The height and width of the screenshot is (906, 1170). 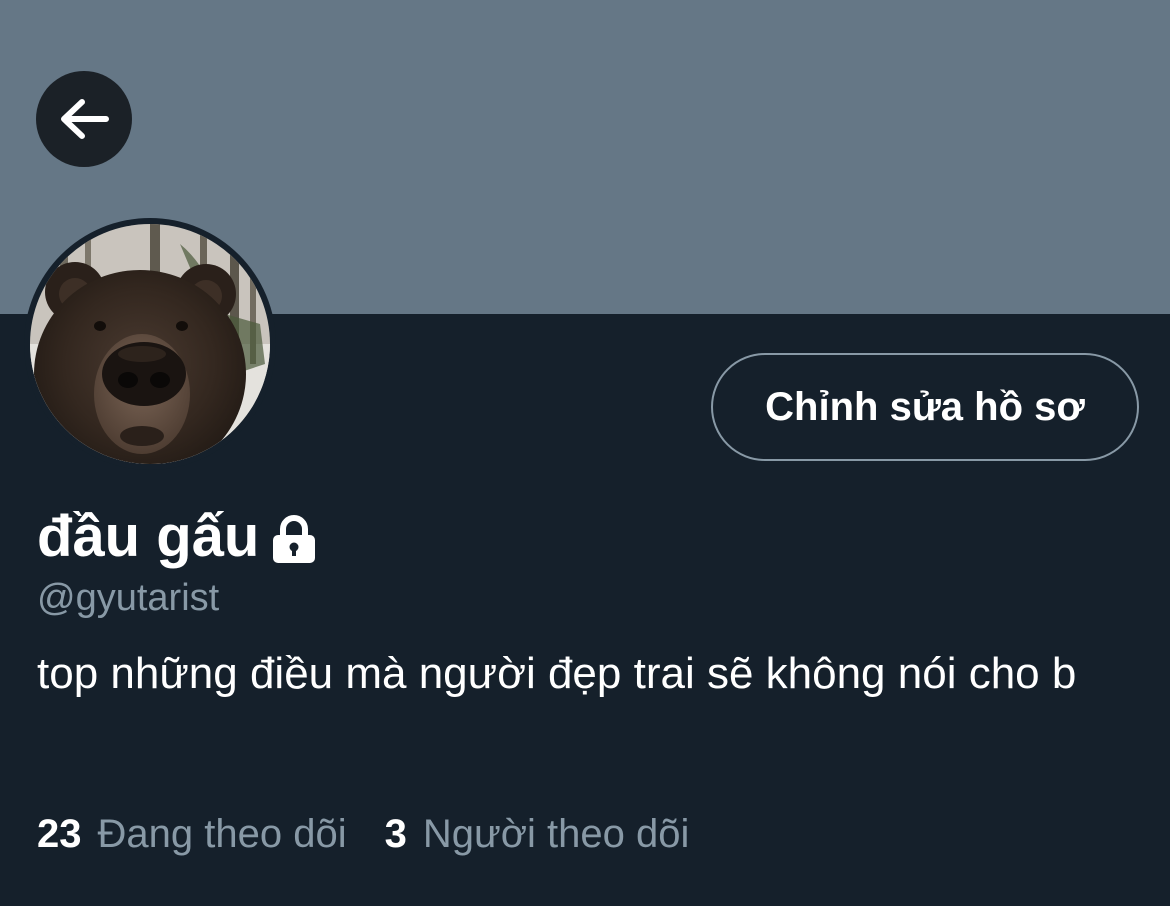 I want to click on name-row: đầu gấu, so click(x=177, y=537).